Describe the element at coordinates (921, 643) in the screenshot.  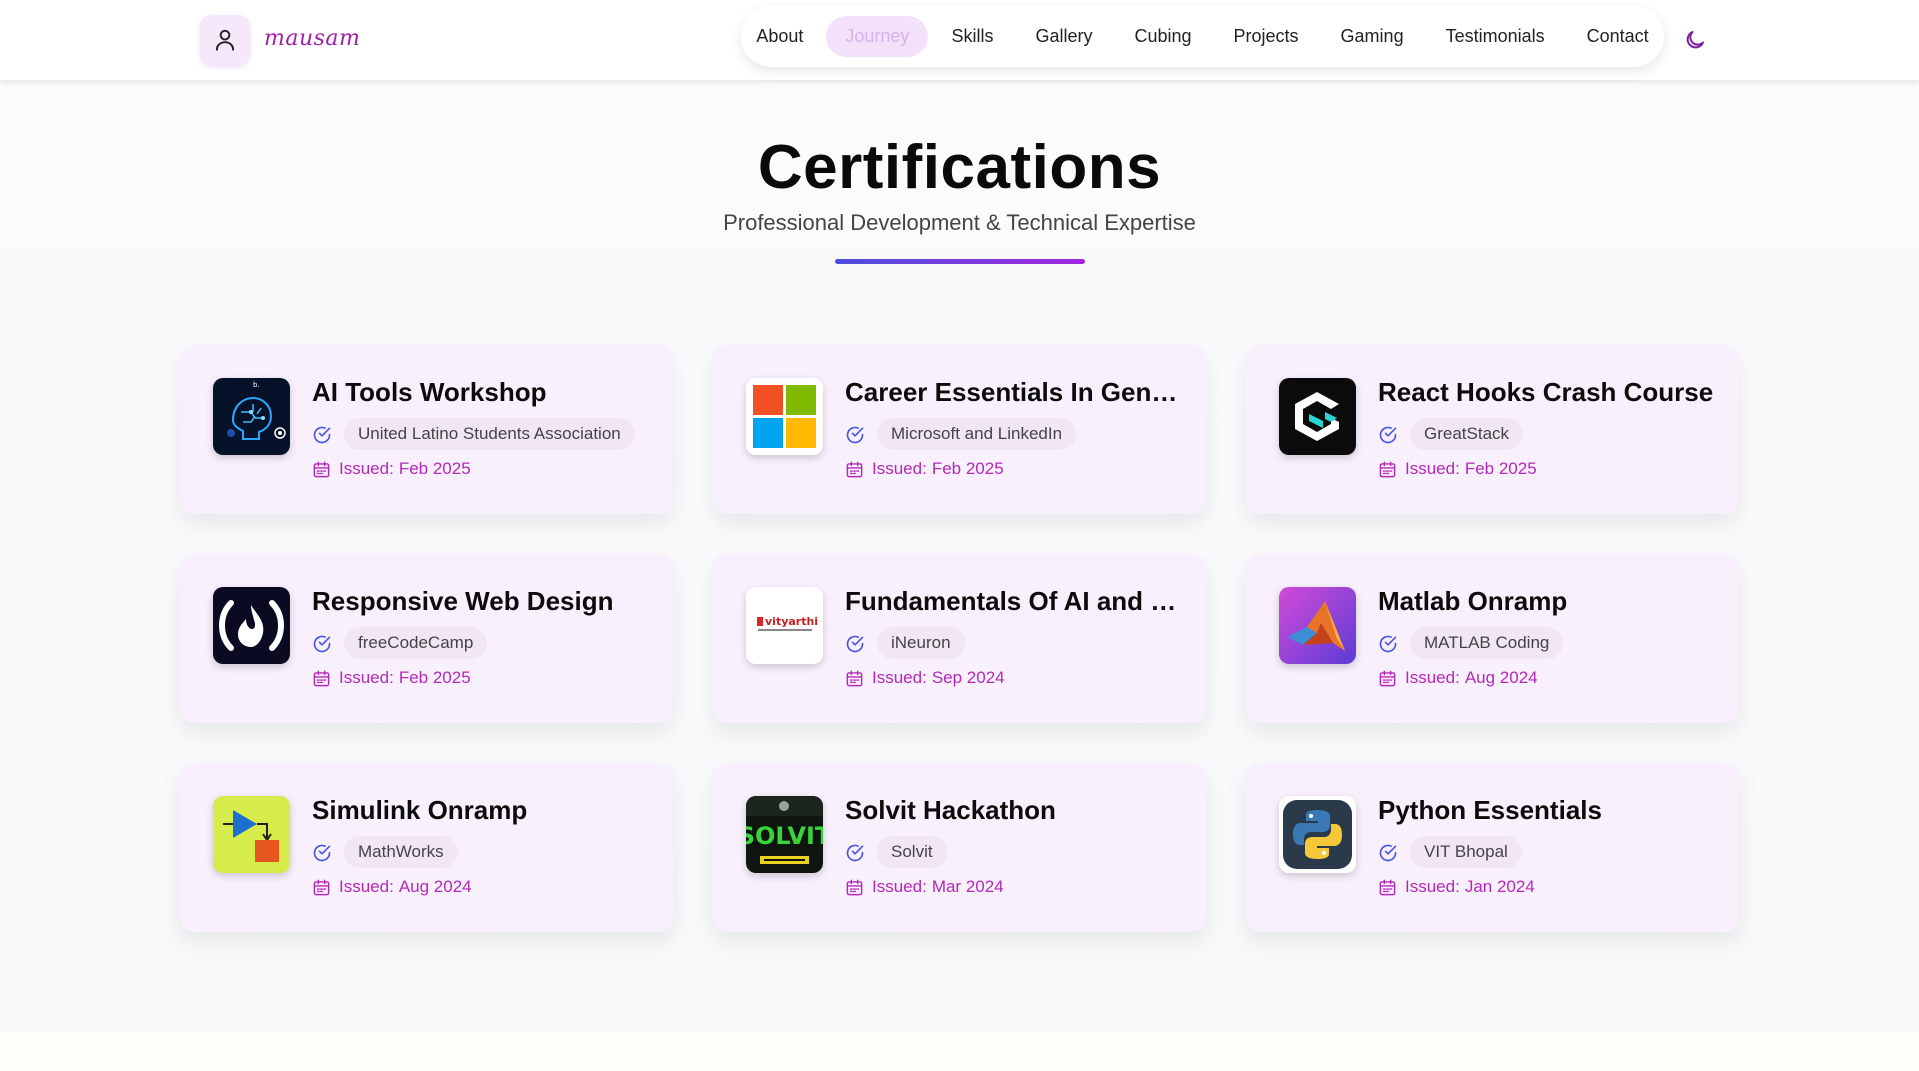
I see `issuer-badge: iNeuron` at that location.